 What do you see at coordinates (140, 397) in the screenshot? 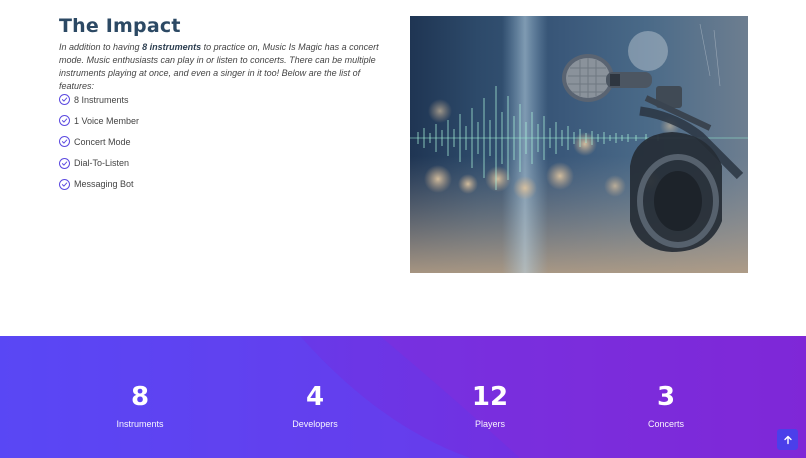
I see `stat-value: 8` at bounding box center [140, 397].